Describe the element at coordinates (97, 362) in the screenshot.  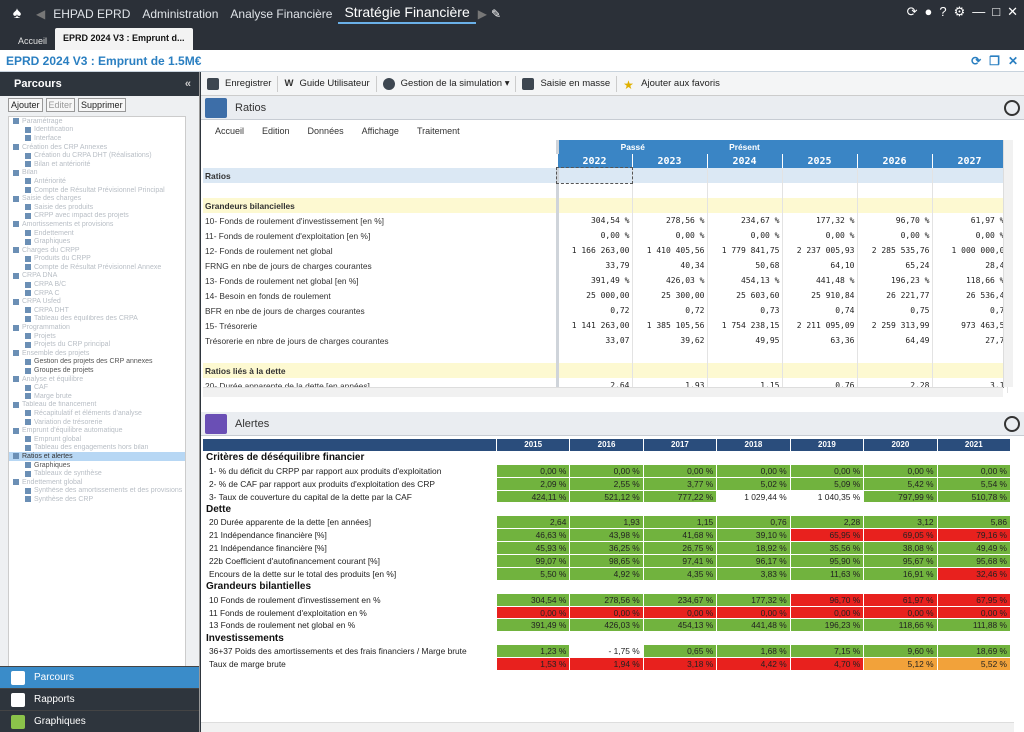
I see `tree-item: Gestion des projets des CRP annexes` at that location.